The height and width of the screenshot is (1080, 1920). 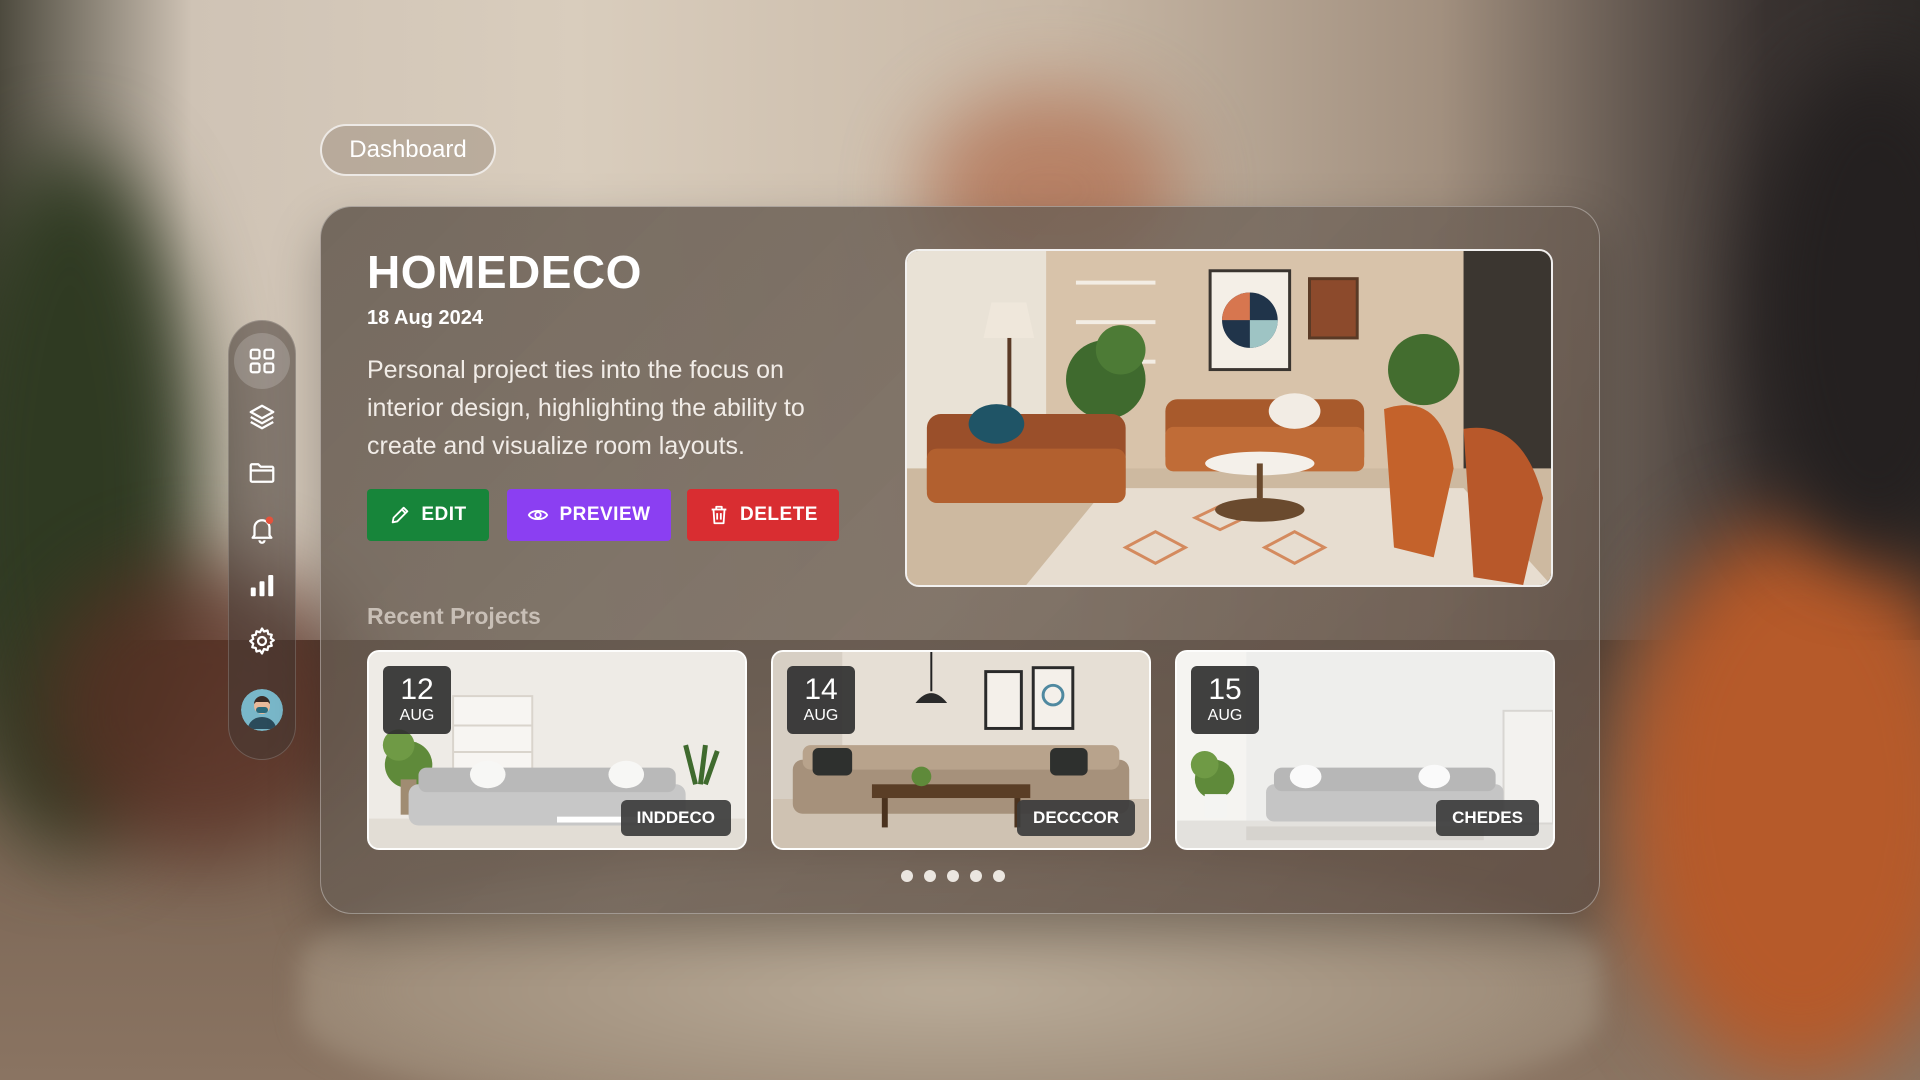 What do you see at coordinates (1365, 750) in the screenshot?
I see `recent-project-card: 15 AUG CHEDES` at bounding box center [1365, 750].